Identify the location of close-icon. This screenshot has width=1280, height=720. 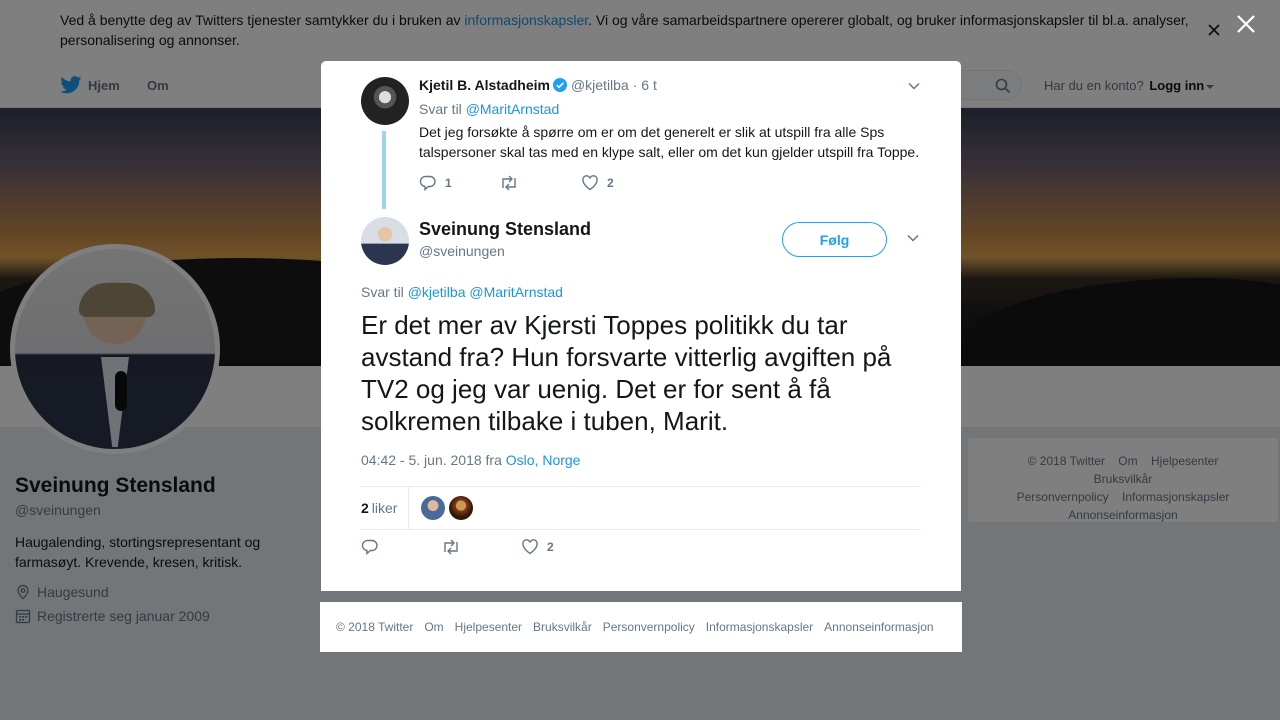
(1246, 24).